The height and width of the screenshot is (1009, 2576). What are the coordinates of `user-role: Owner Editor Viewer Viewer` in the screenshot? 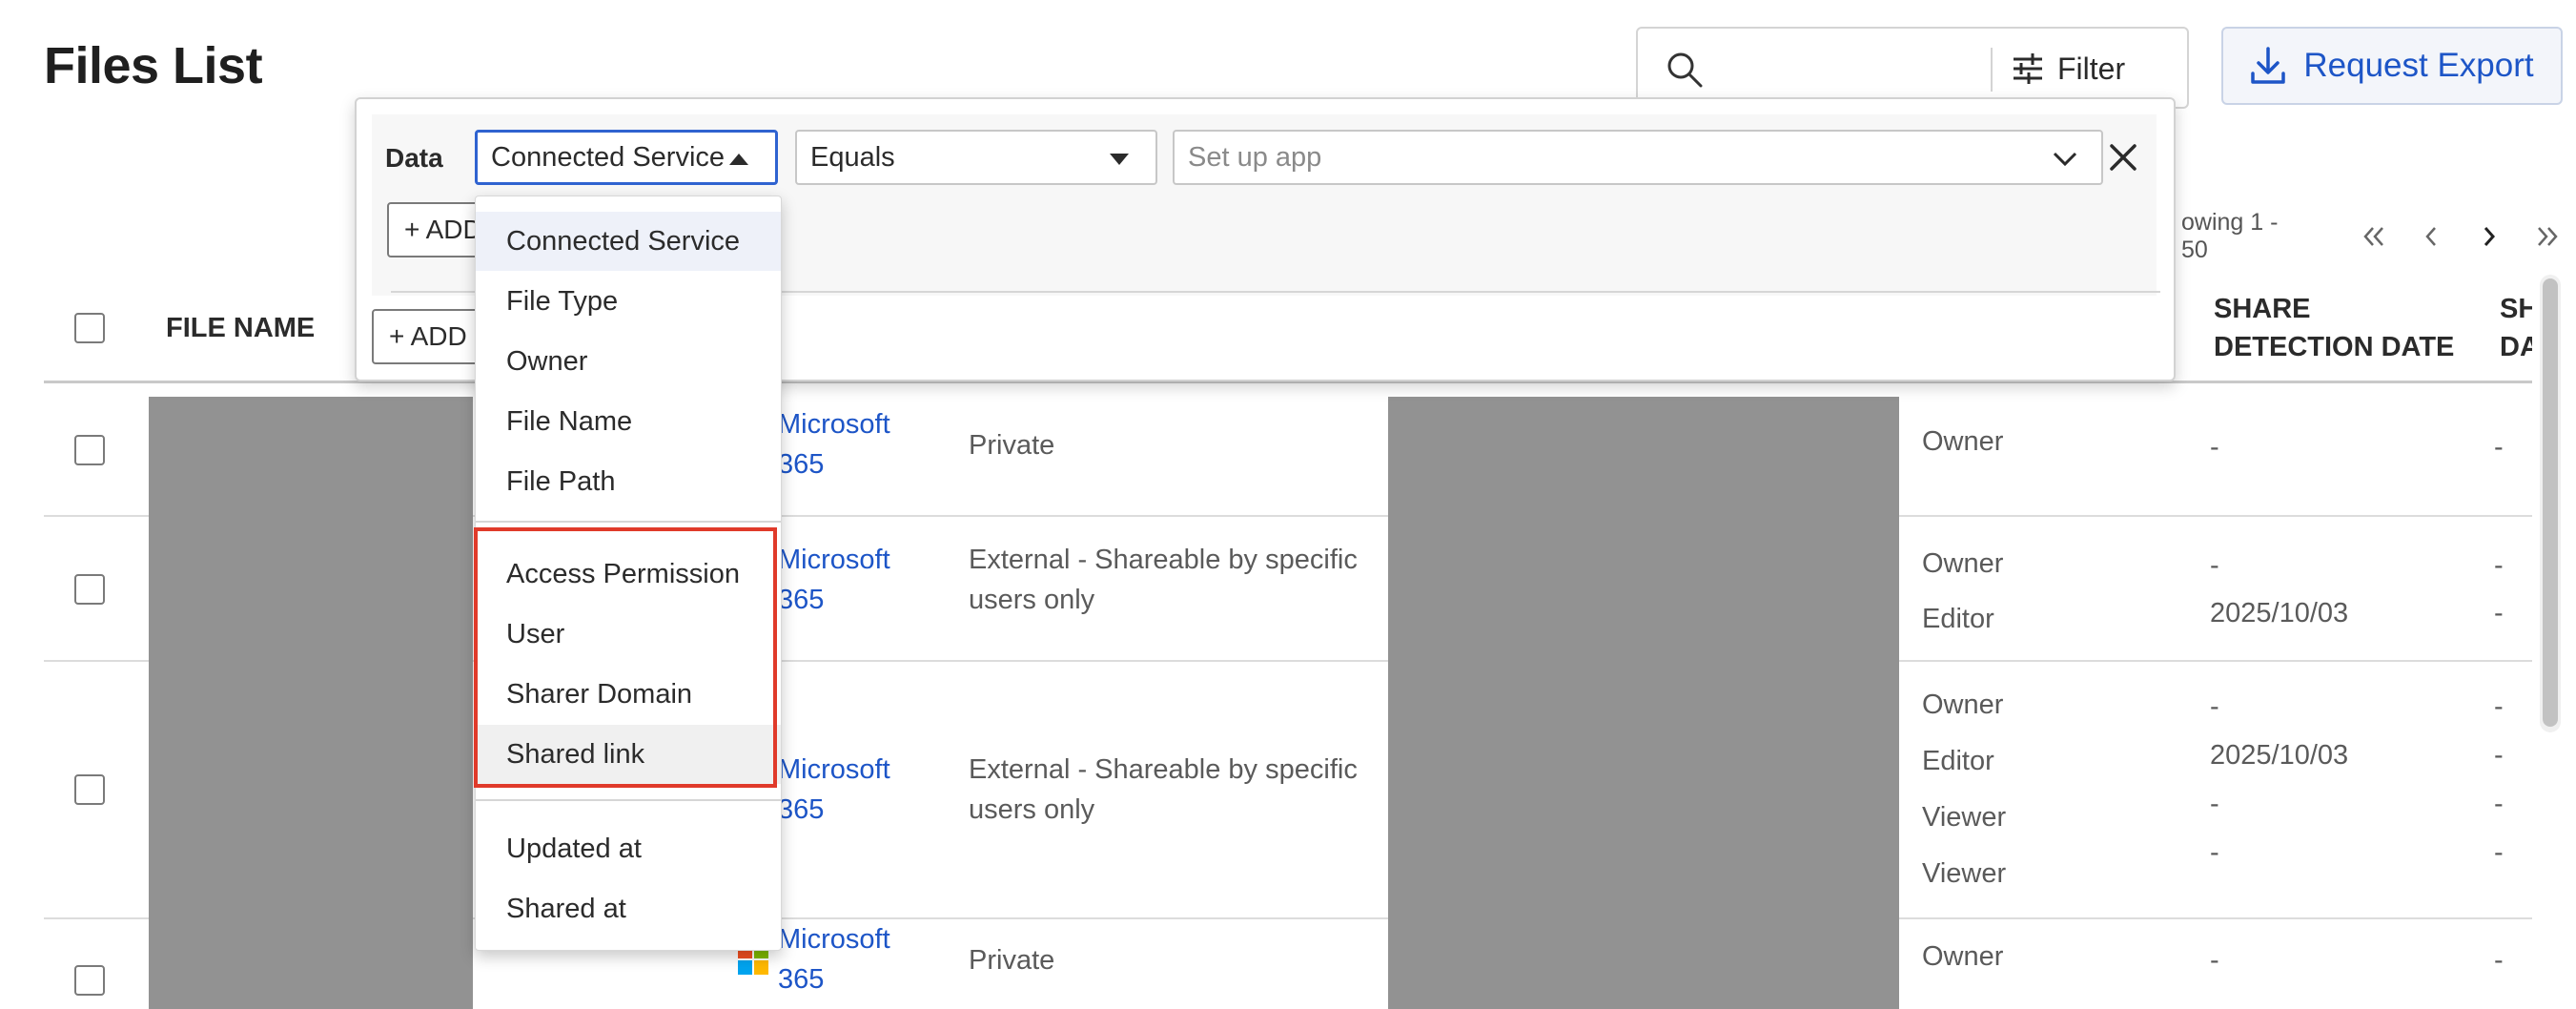 It's located at (1964, 789).